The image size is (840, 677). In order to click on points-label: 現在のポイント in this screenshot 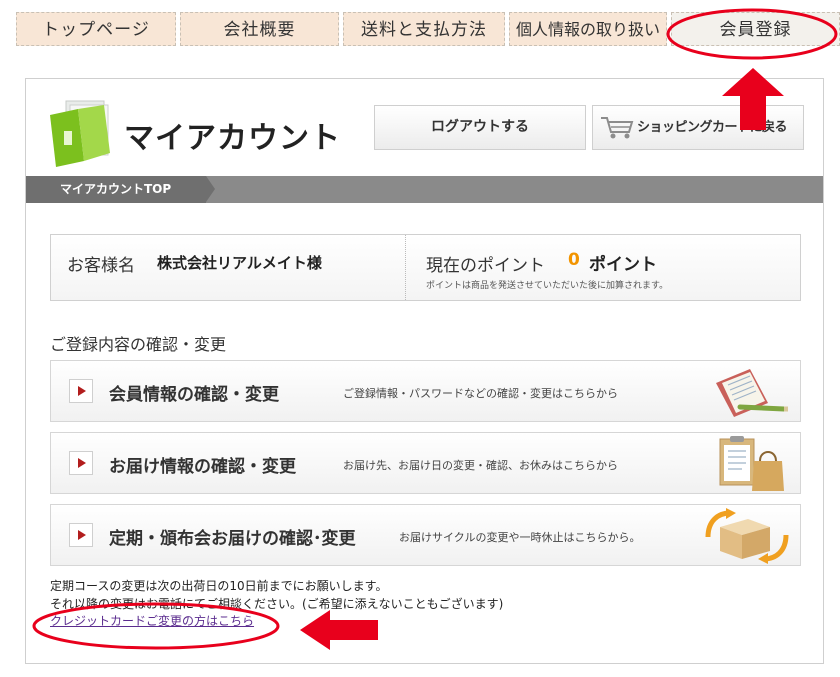, I will do `click(485, 266)`.